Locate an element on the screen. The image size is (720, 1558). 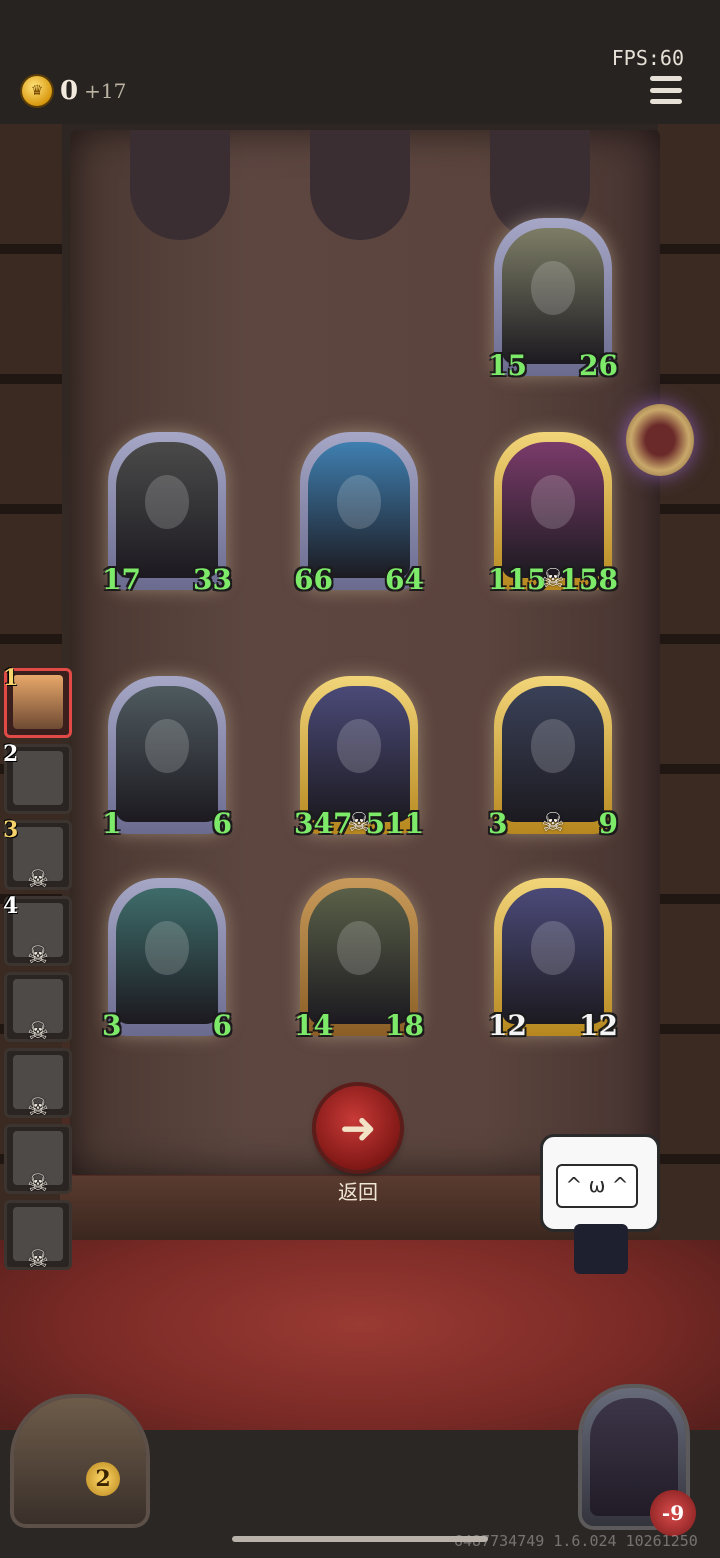
minion-card: 15 26 is located at coordinates (553, 300).